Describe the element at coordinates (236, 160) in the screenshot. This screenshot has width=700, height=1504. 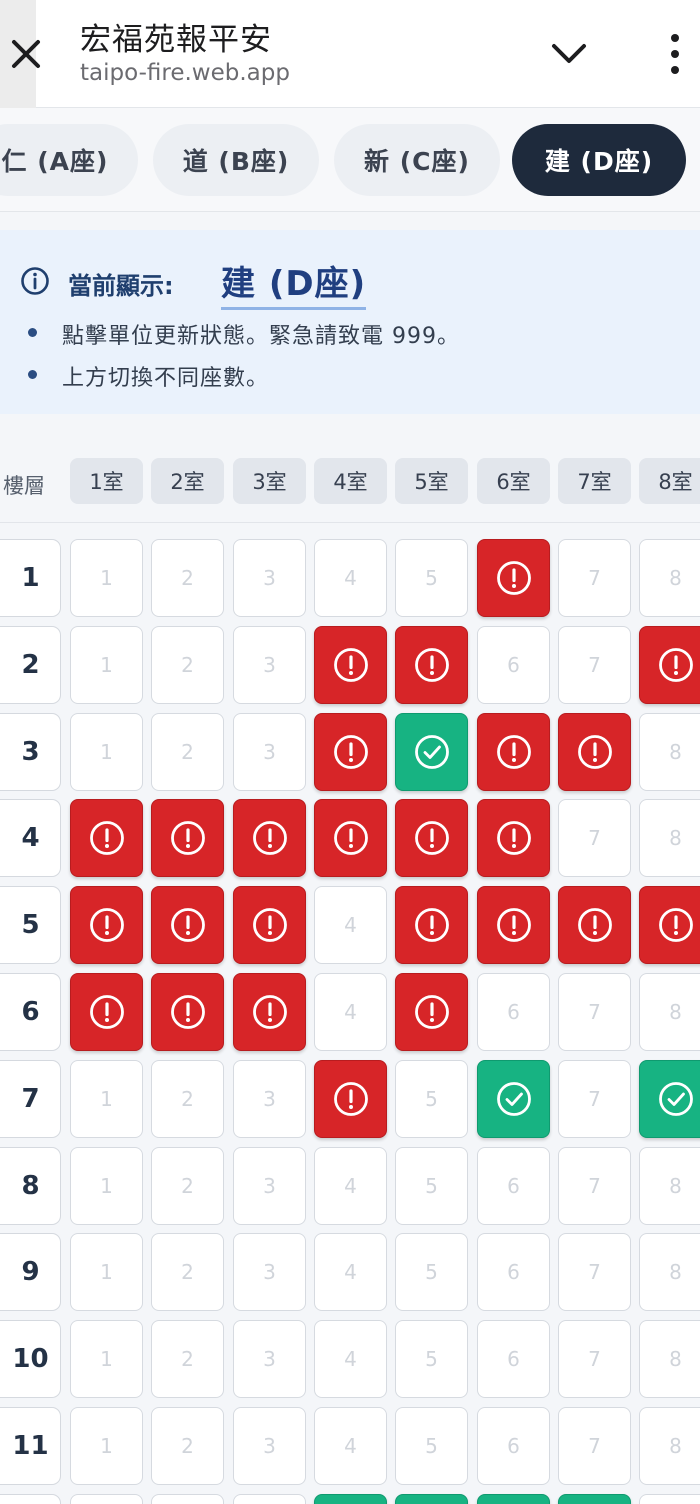
I see `tab-block-b: 道 (B座)` at that location.